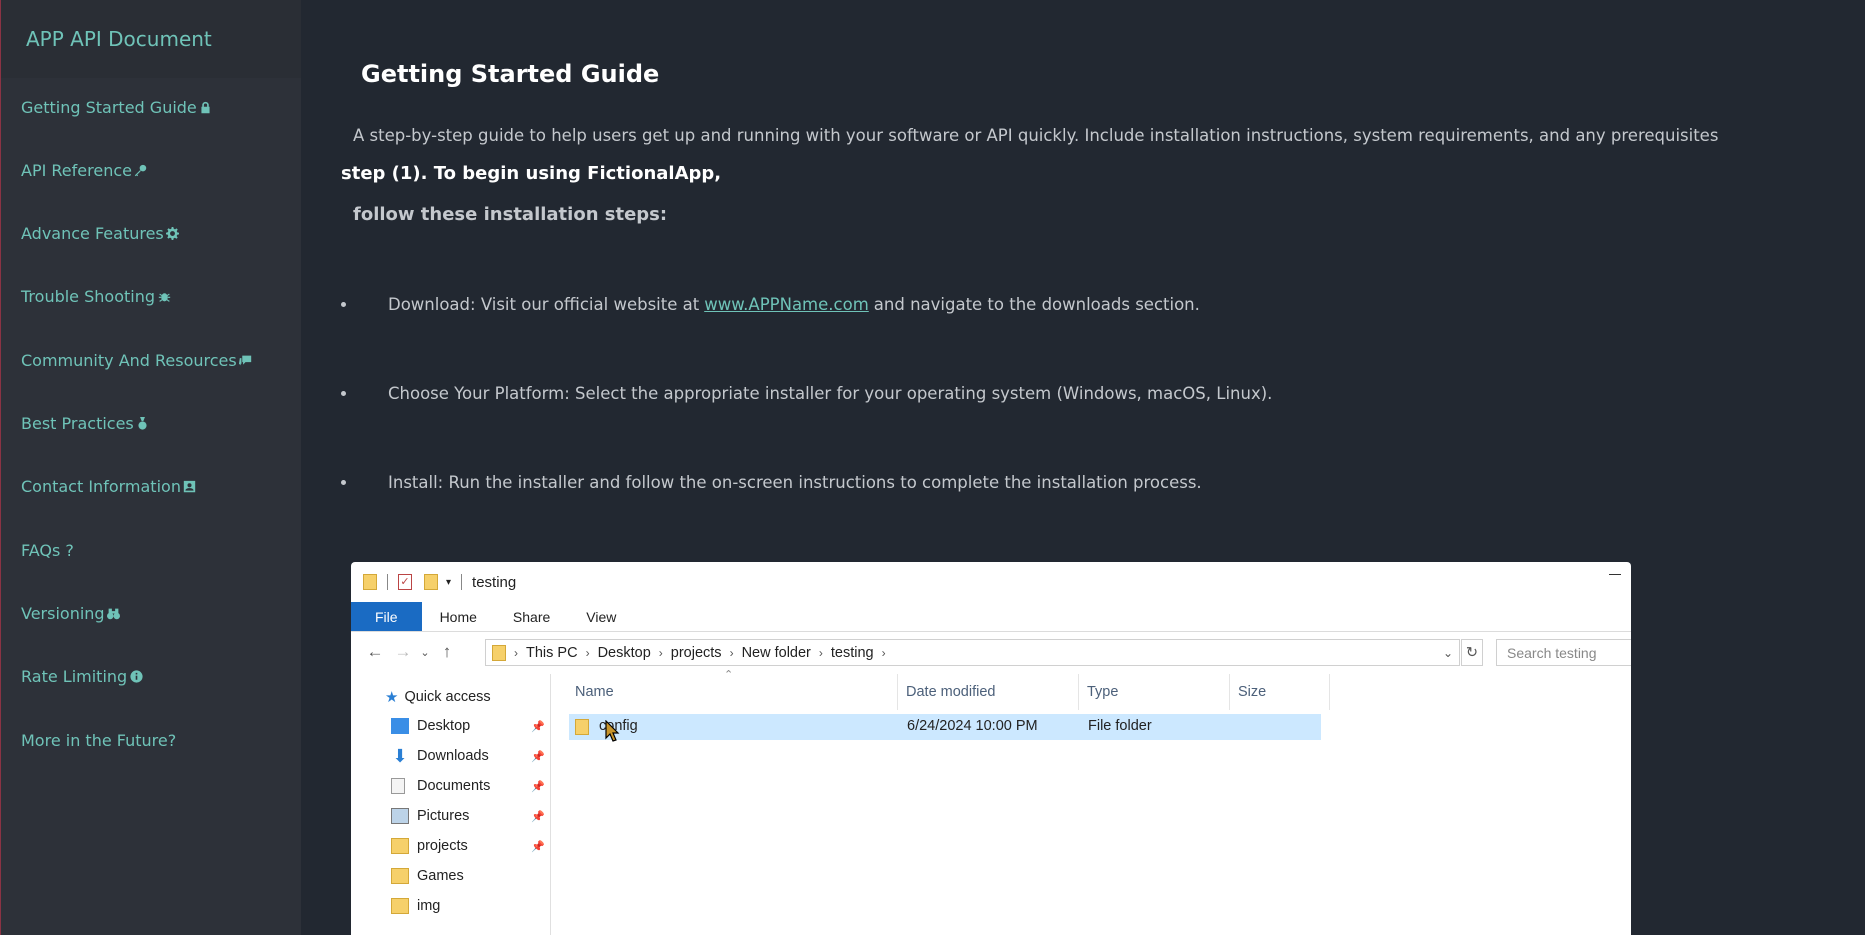 This screenshot has width=1865, height=935. I want to click on file-type: File folder, so click(1120, 726).